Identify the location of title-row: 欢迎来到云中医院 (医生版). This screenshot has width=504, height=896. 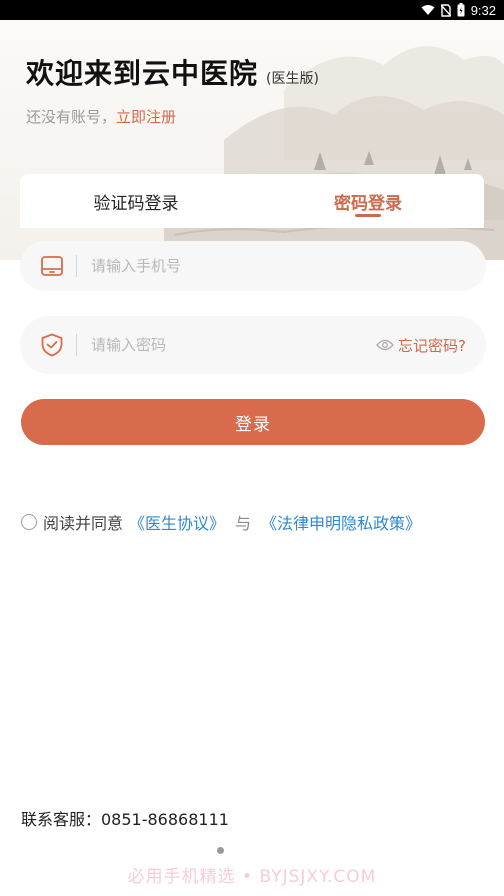
(172, 72).